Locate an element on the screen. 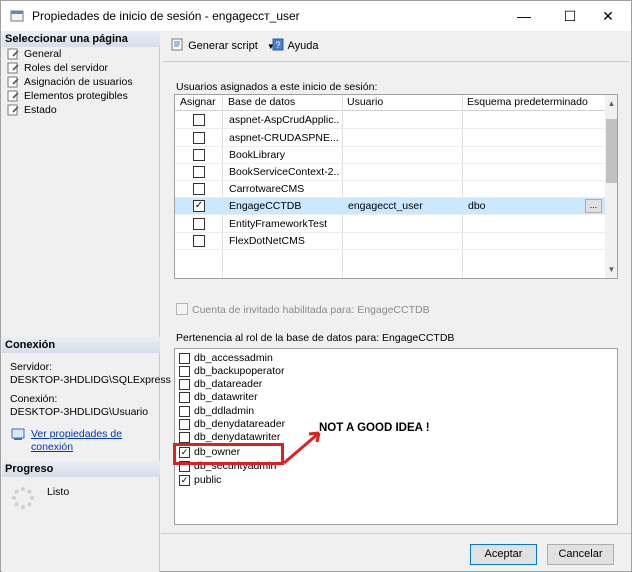 This screenshot has height=572, width=632. generate-script-button: Generar script ▼ is located at coordinates (223, 46).